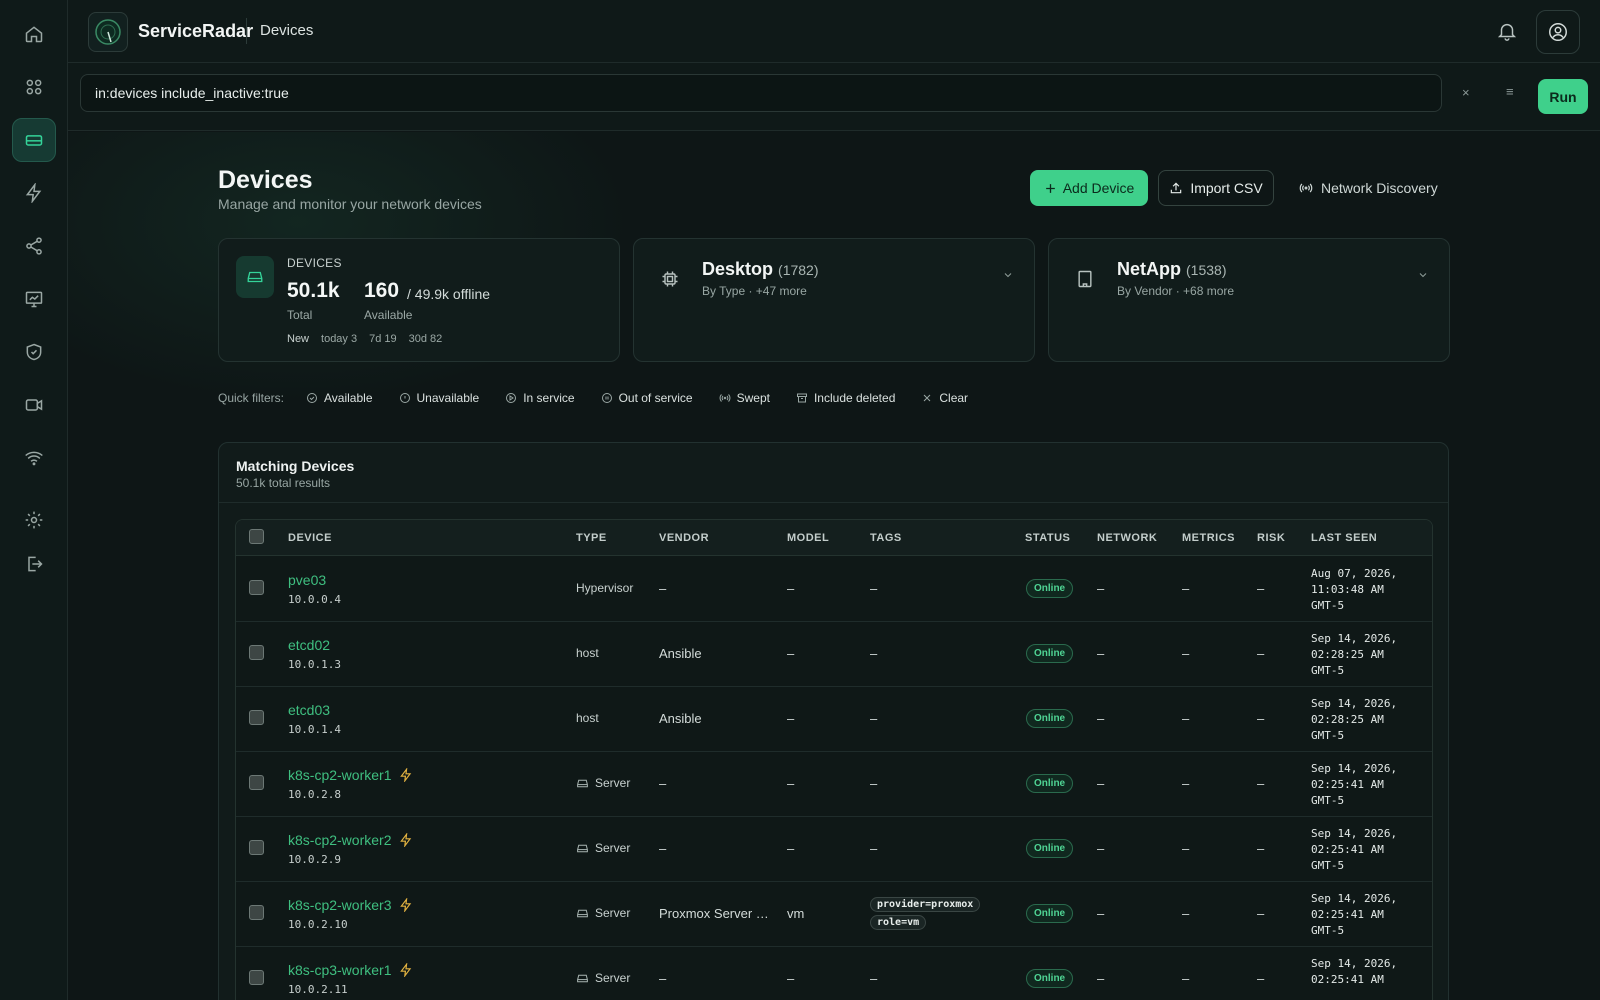  Describe the element at coordinates (1089, 188) in the screenshot. I see `add-device-button: Add Device` at that location.